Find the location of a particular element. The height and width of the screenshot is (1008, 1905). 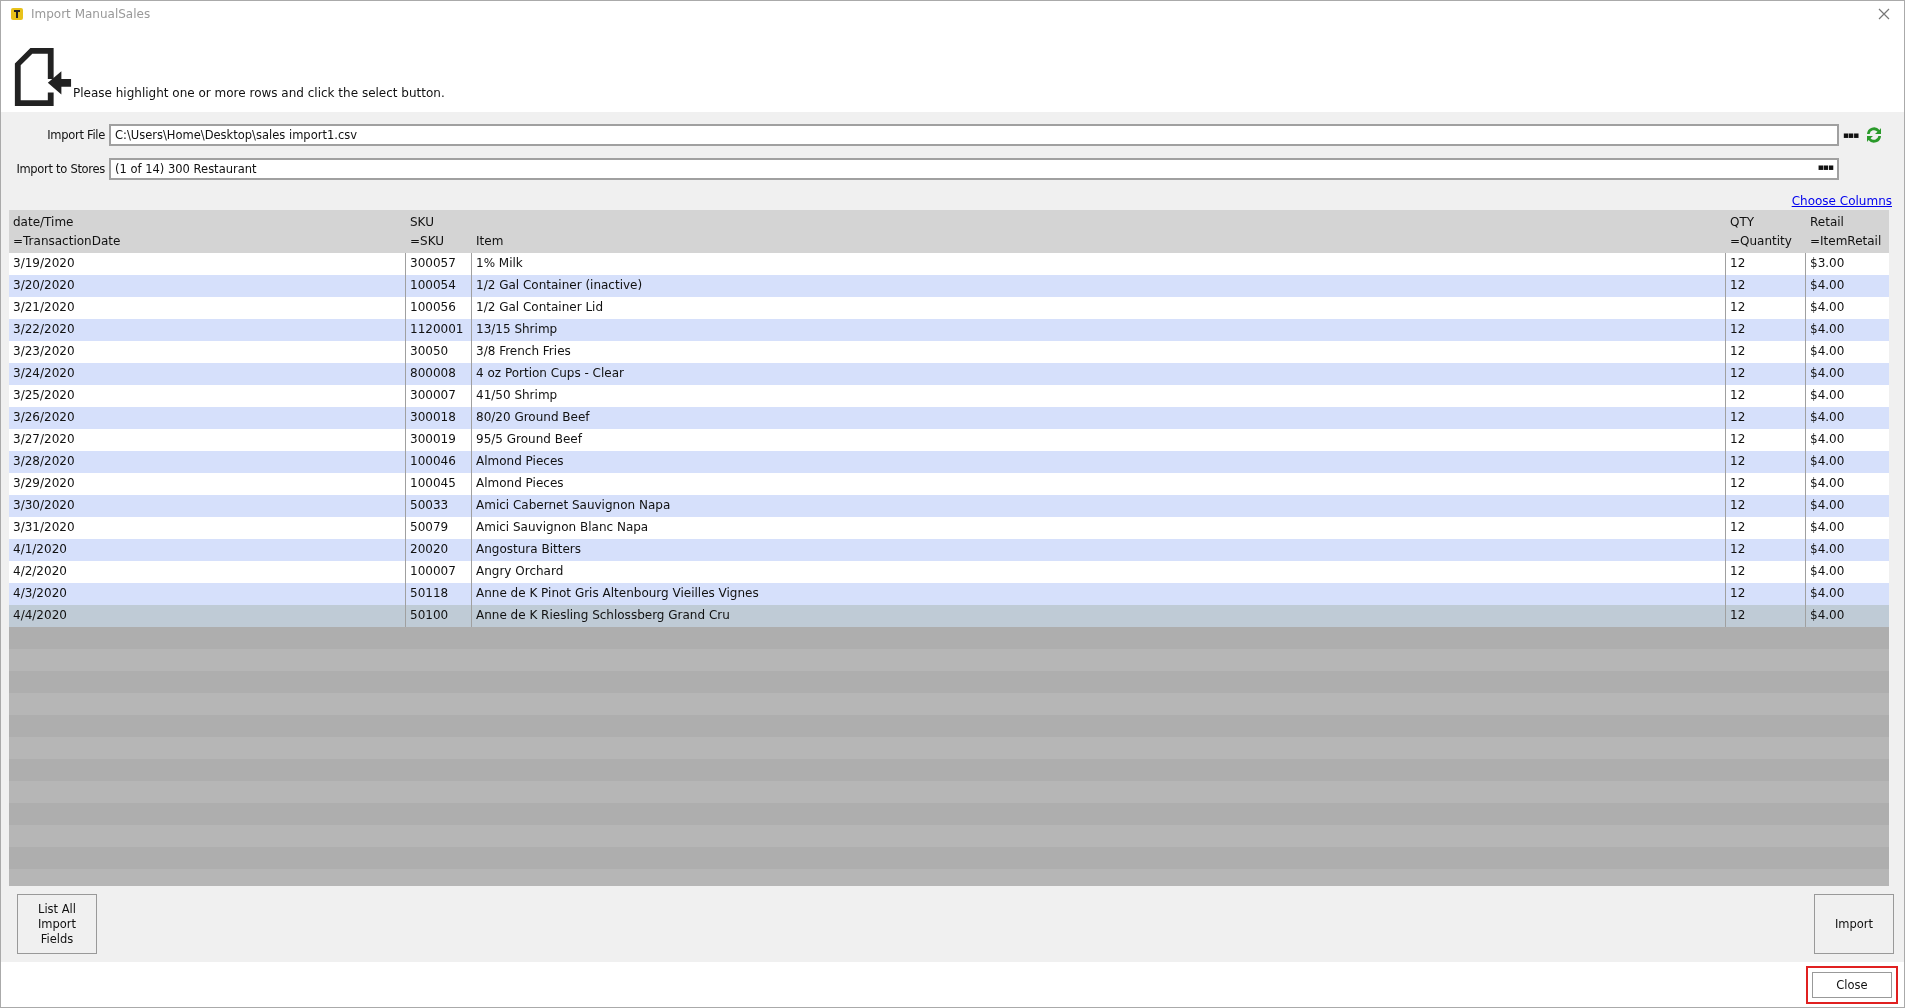

stores-field: (1 of 14) 300 Restaurant ▪▪▪ is located at coordinates (974, 169).